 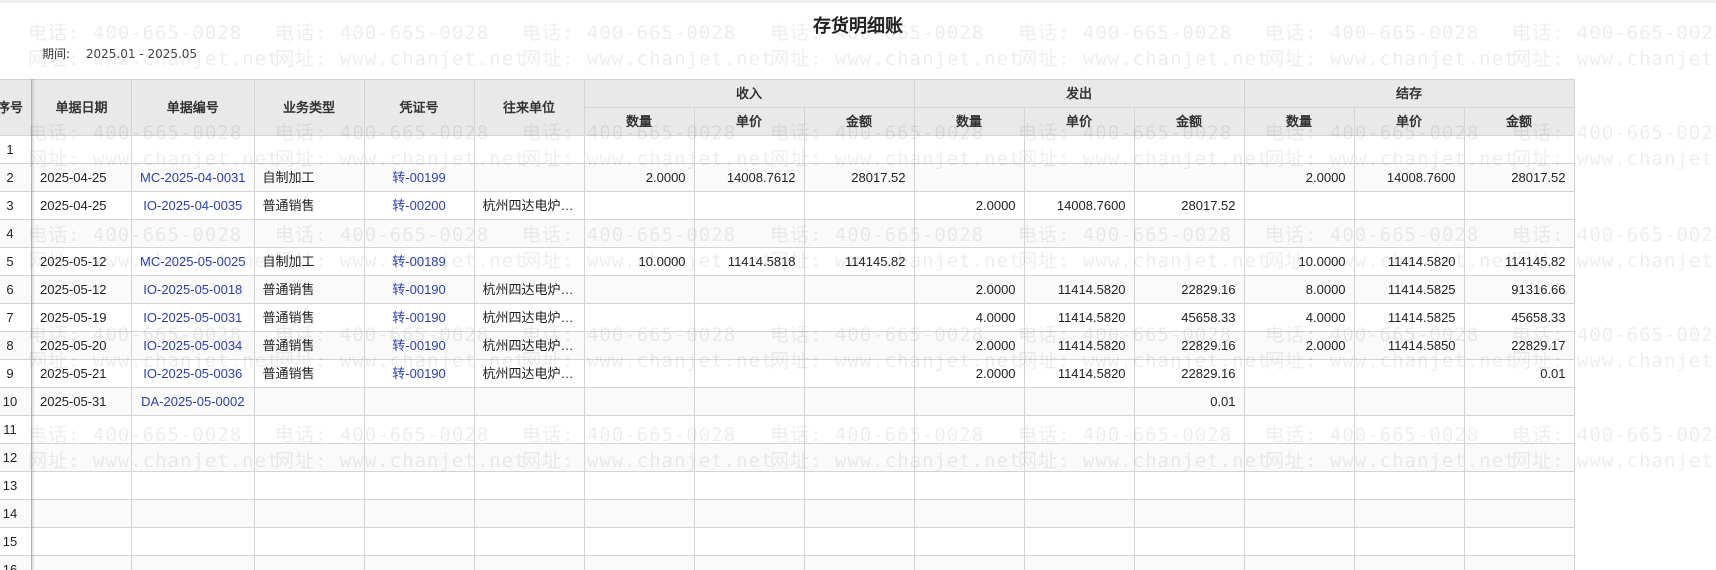 I want to click on cell-in-price: 11414.5818, so click(x=749, y=261).